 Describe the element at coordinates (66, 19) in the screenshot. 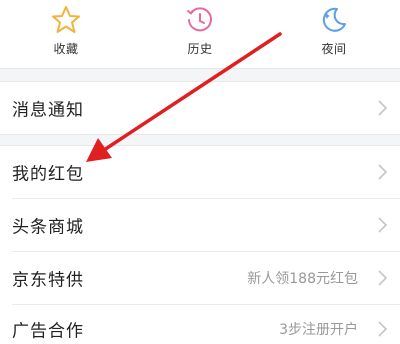

I see `star-icon` at that location.